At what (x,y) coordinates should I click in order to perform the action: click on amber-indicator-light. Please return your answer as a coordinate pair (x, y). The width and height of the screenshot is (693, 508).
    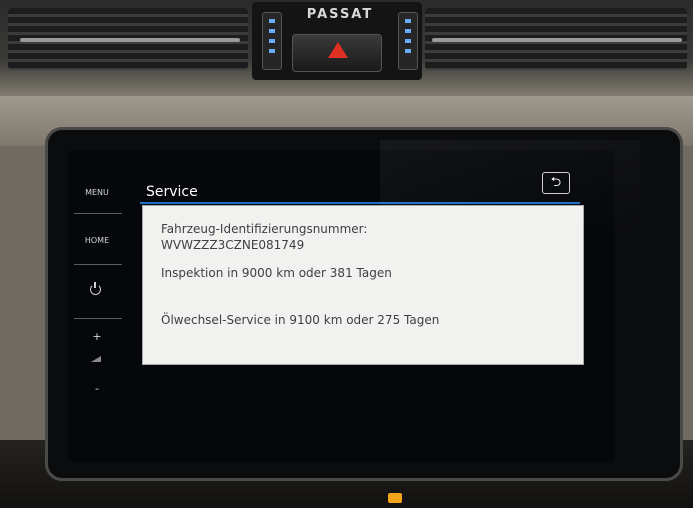
    Looking at the image, I should click on (395, 498).